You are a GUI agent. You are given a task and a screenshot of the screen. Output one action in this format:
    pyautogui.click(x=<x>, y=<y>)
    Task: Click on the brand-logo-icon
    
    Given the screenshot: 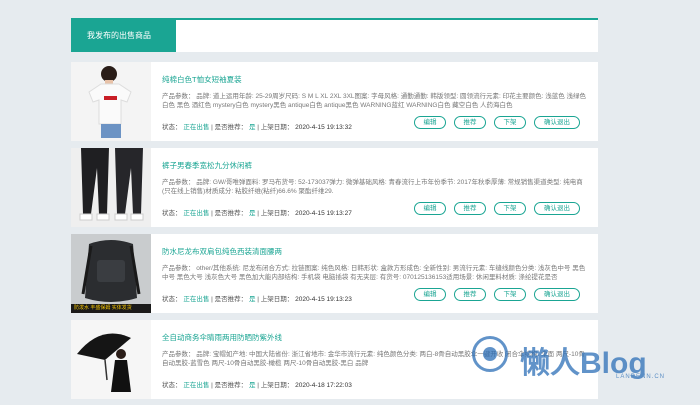 What is the action you would take?
    pyautogui.click(x=490, y=354)
    